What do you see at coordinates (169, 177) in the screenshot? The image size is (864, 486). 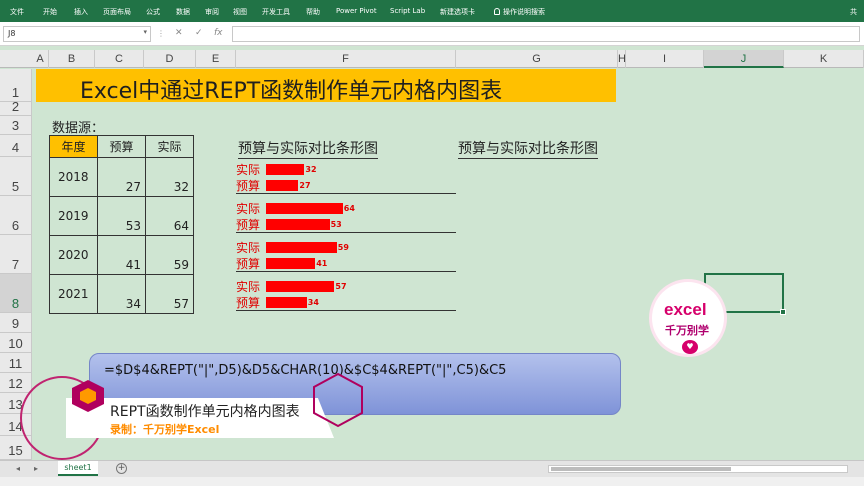 I see `cell-actual: 32` at bounding box center [169, 177].